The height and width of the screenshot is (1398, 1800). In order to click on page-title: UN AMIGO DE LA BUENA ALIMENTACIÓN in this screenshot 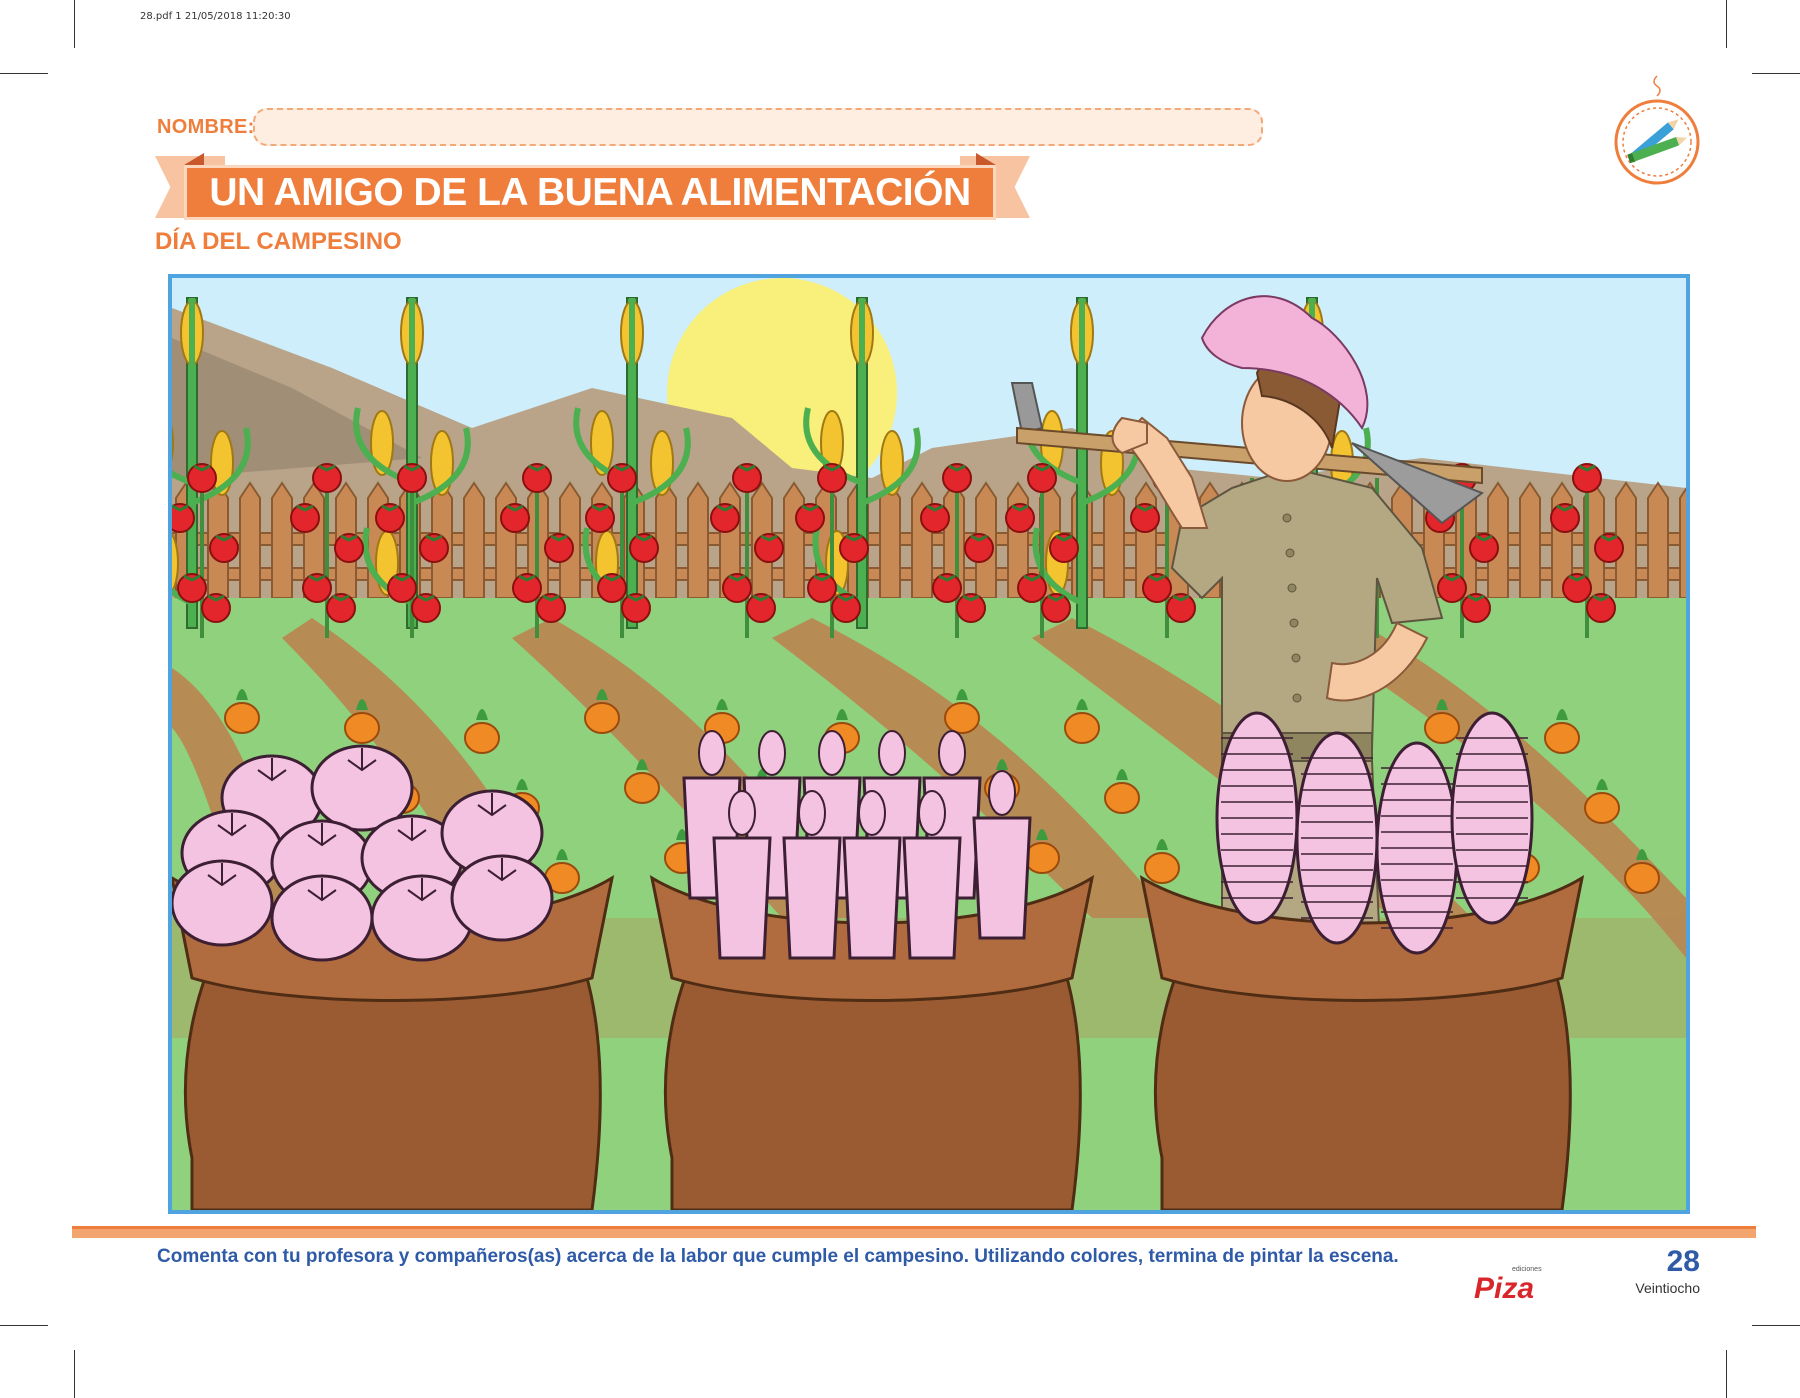, I will do `click(590, 192)`.